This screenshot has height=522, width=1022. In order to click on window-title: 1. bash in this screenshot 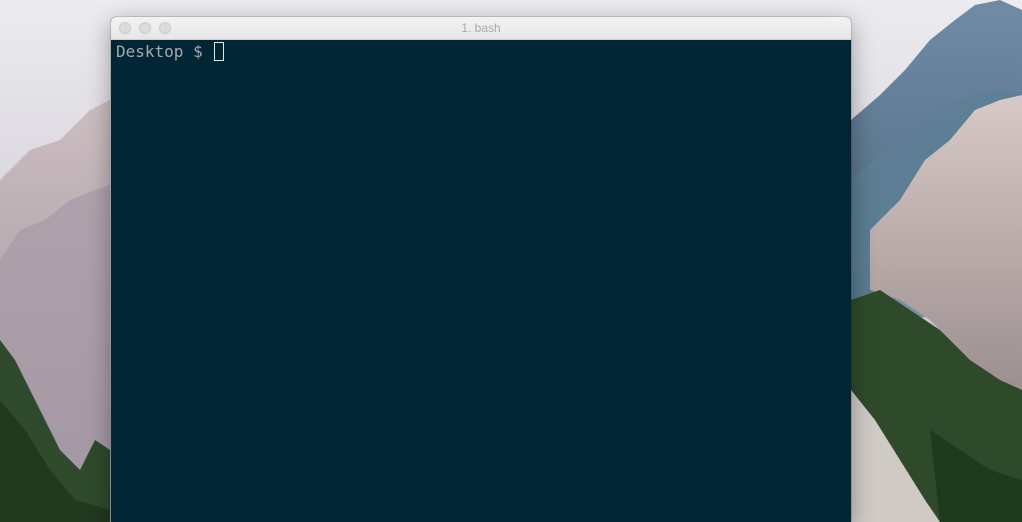, I will do `click(481, 28)`.